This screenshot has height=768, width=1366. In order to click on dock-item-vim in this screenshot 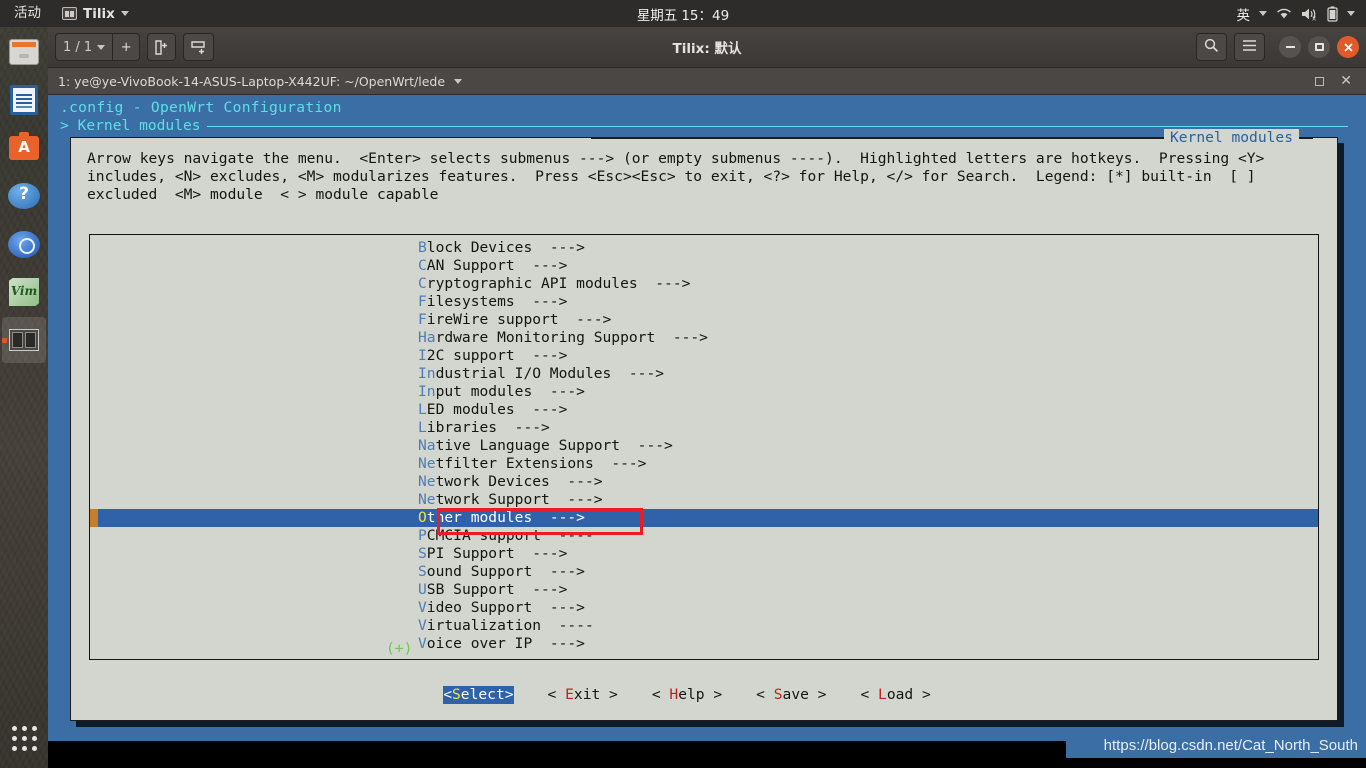, I will do `click(24, 292)`.